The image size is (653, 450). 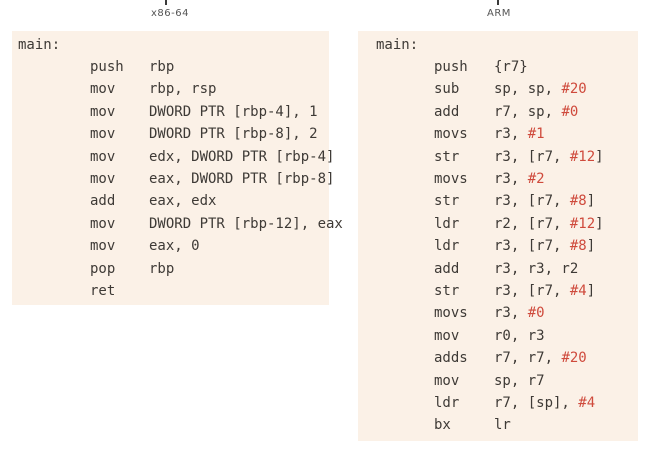 I want to click on immediate-value: #0, so click(x=570, y=111).